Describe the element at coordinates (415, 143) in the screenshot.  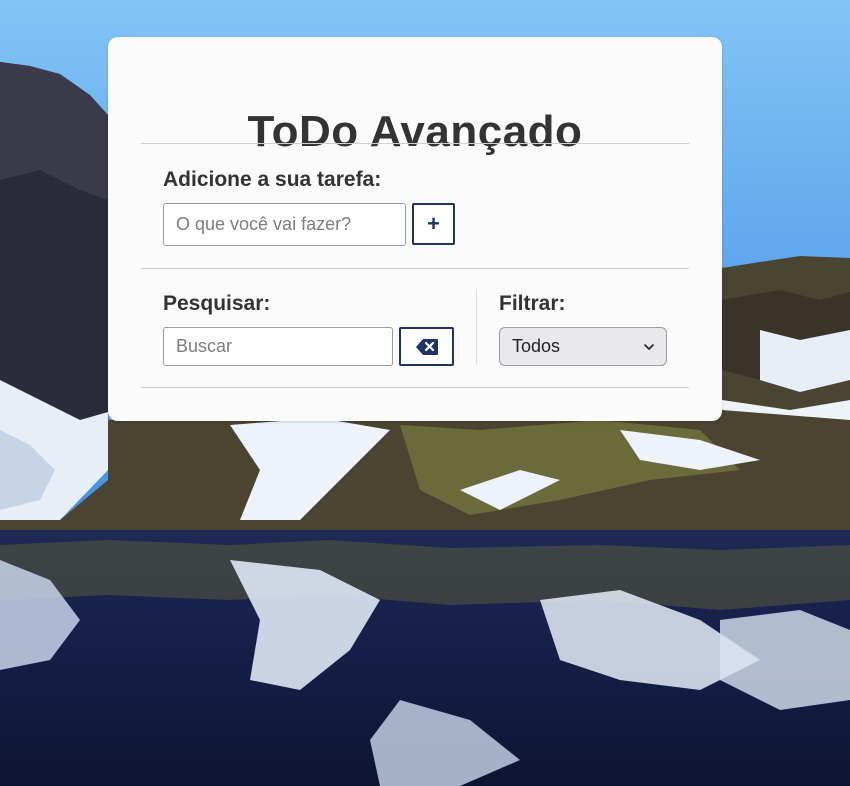
I see `title-divider` at that location.